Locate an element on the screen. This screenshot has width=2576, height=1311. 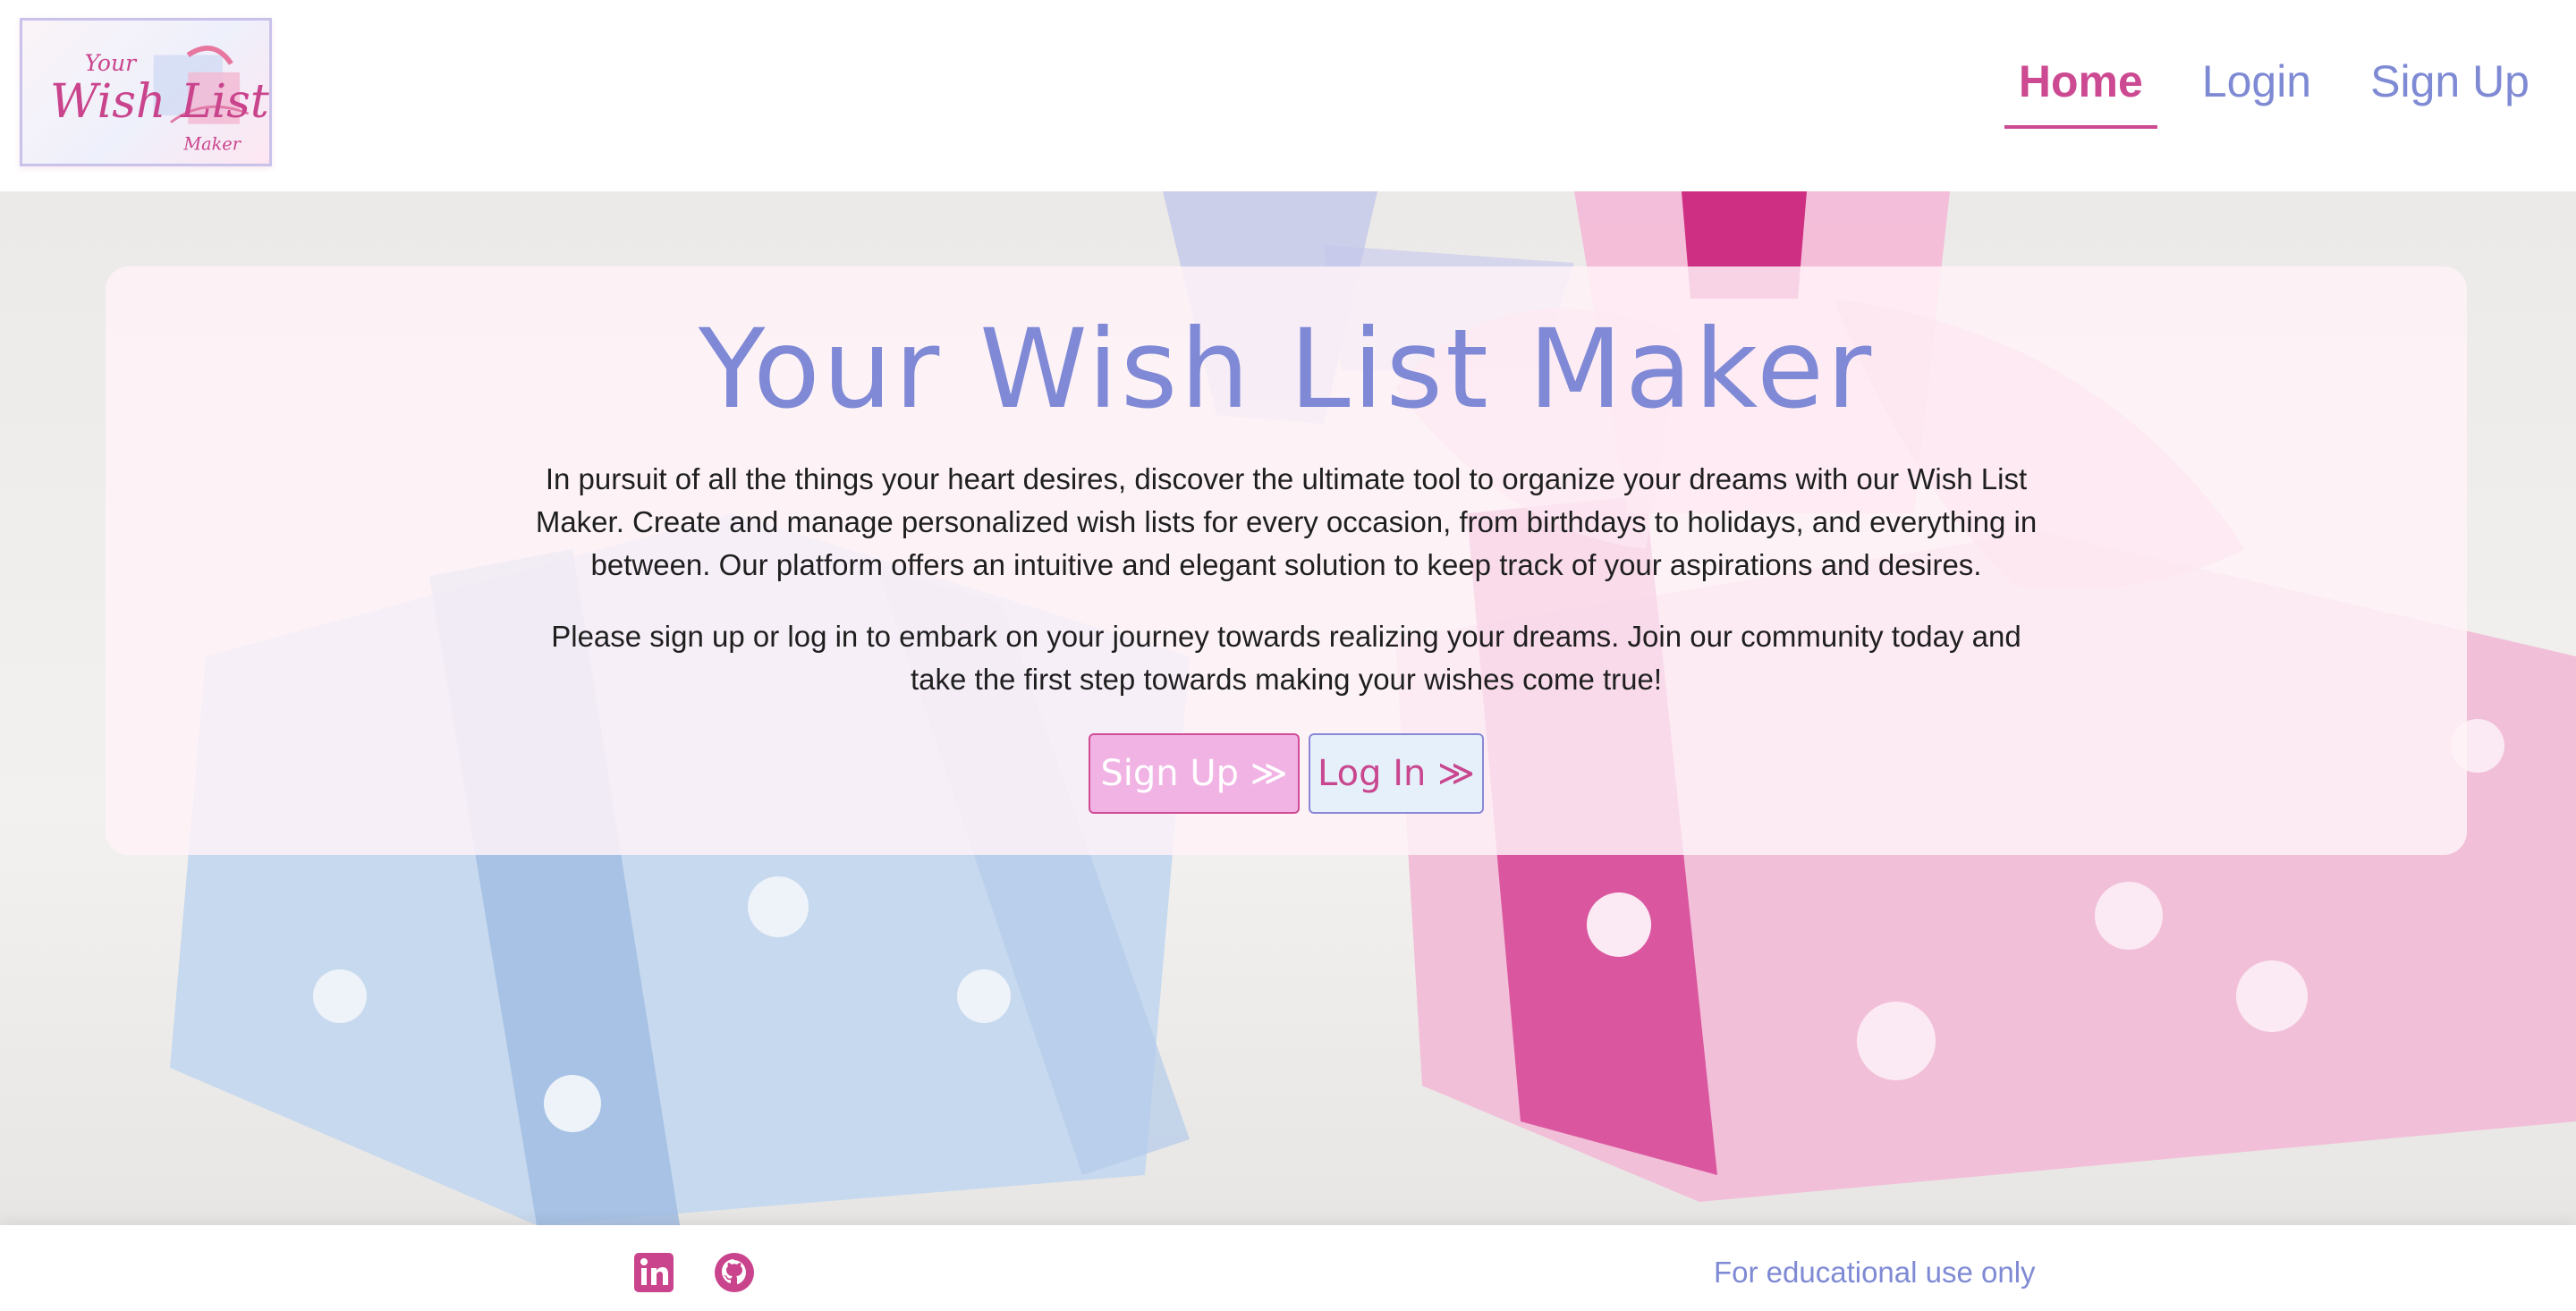
nav-signup-link: Sign Up is located at coordinates (2450, 92).